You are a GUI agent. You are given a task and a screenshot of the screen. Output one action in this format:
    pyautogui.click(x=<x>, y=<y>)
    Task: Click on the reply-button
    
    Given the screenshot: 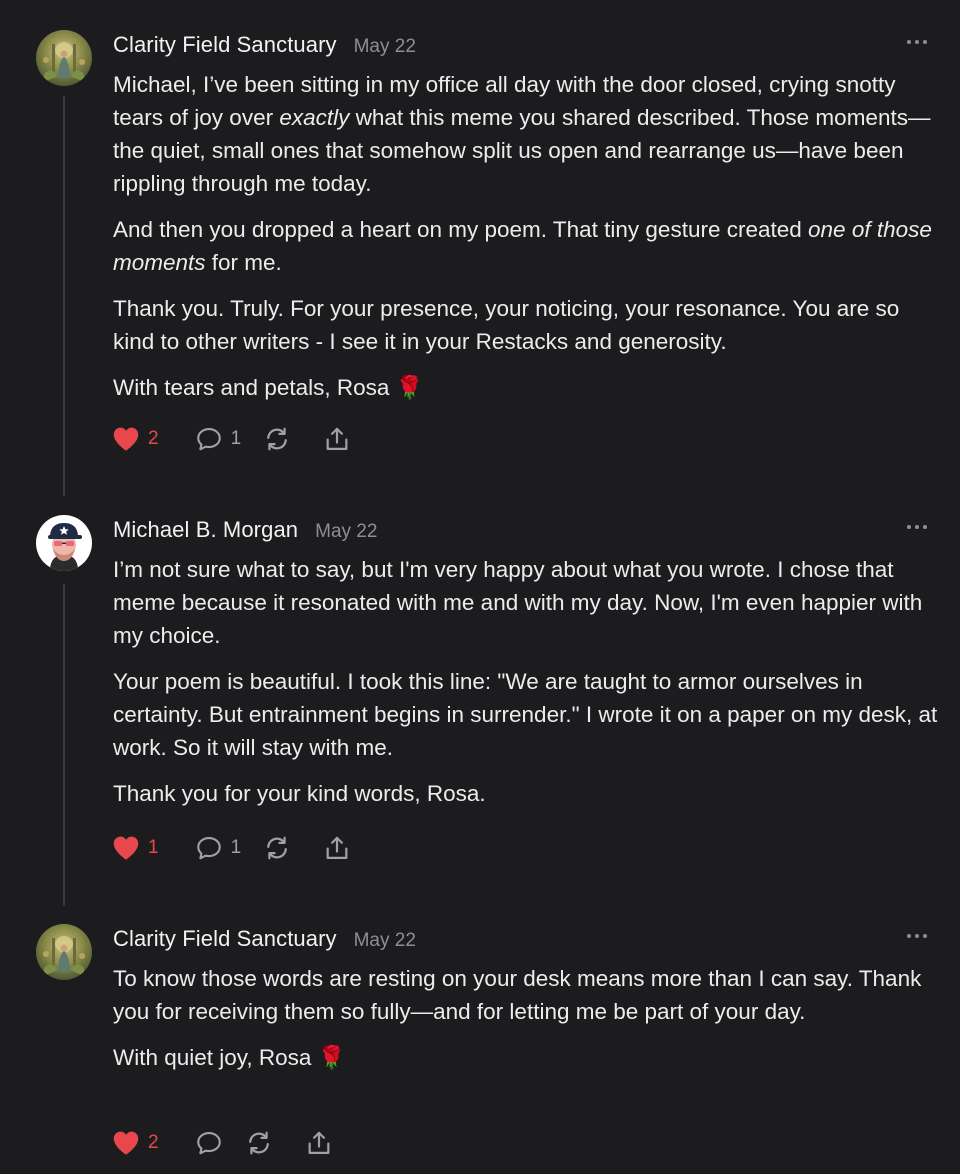 What is the action you would take?
    pyautogui.click(x=209, y=1143)
    